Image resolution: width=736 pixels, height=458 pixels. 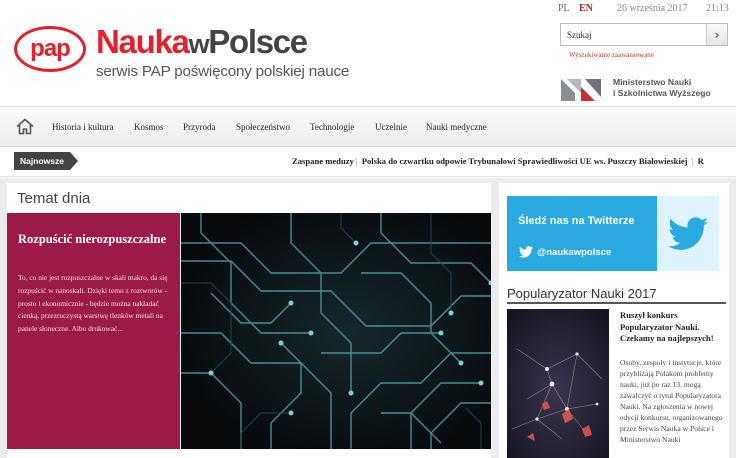 What do you see at coordinates (634, 34) in the screenshot?
I see `search-input` at bounding box center [634, 34].